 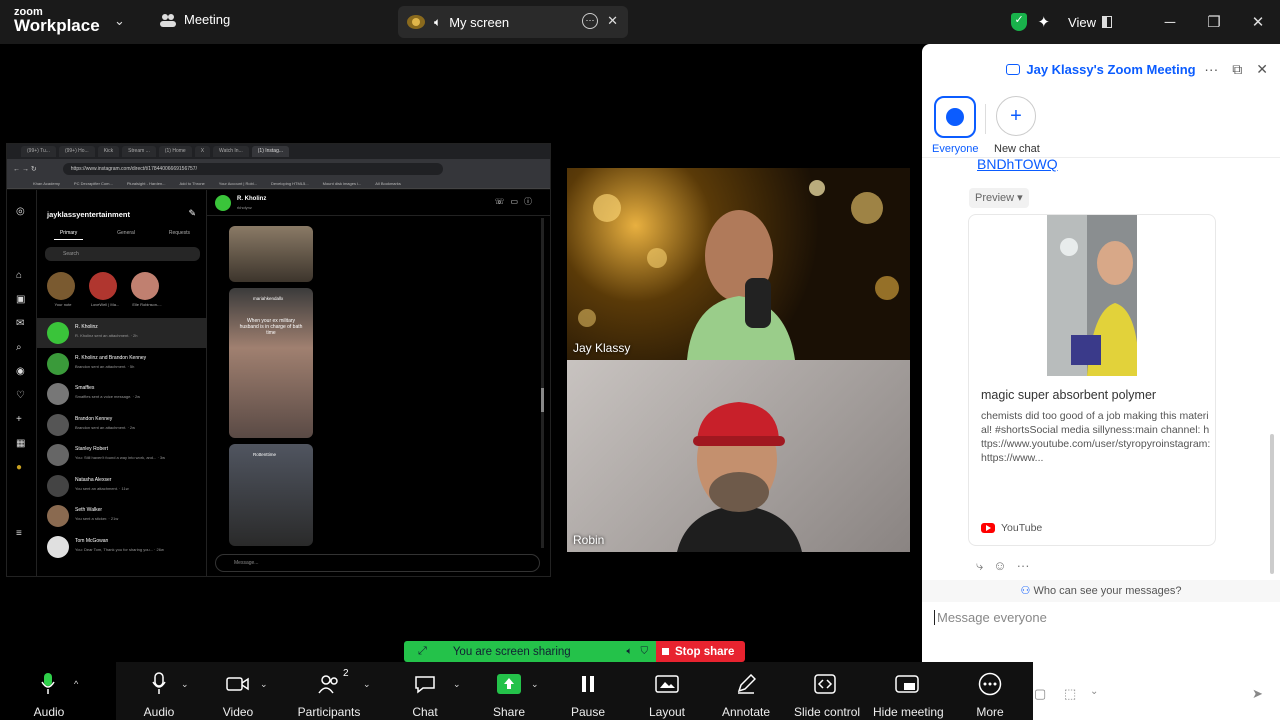 What do you see at coordinates (908, 712) in the screenshot?
I see `hide-meeting-label: Hide meeting` at bounding box center [908, 712].